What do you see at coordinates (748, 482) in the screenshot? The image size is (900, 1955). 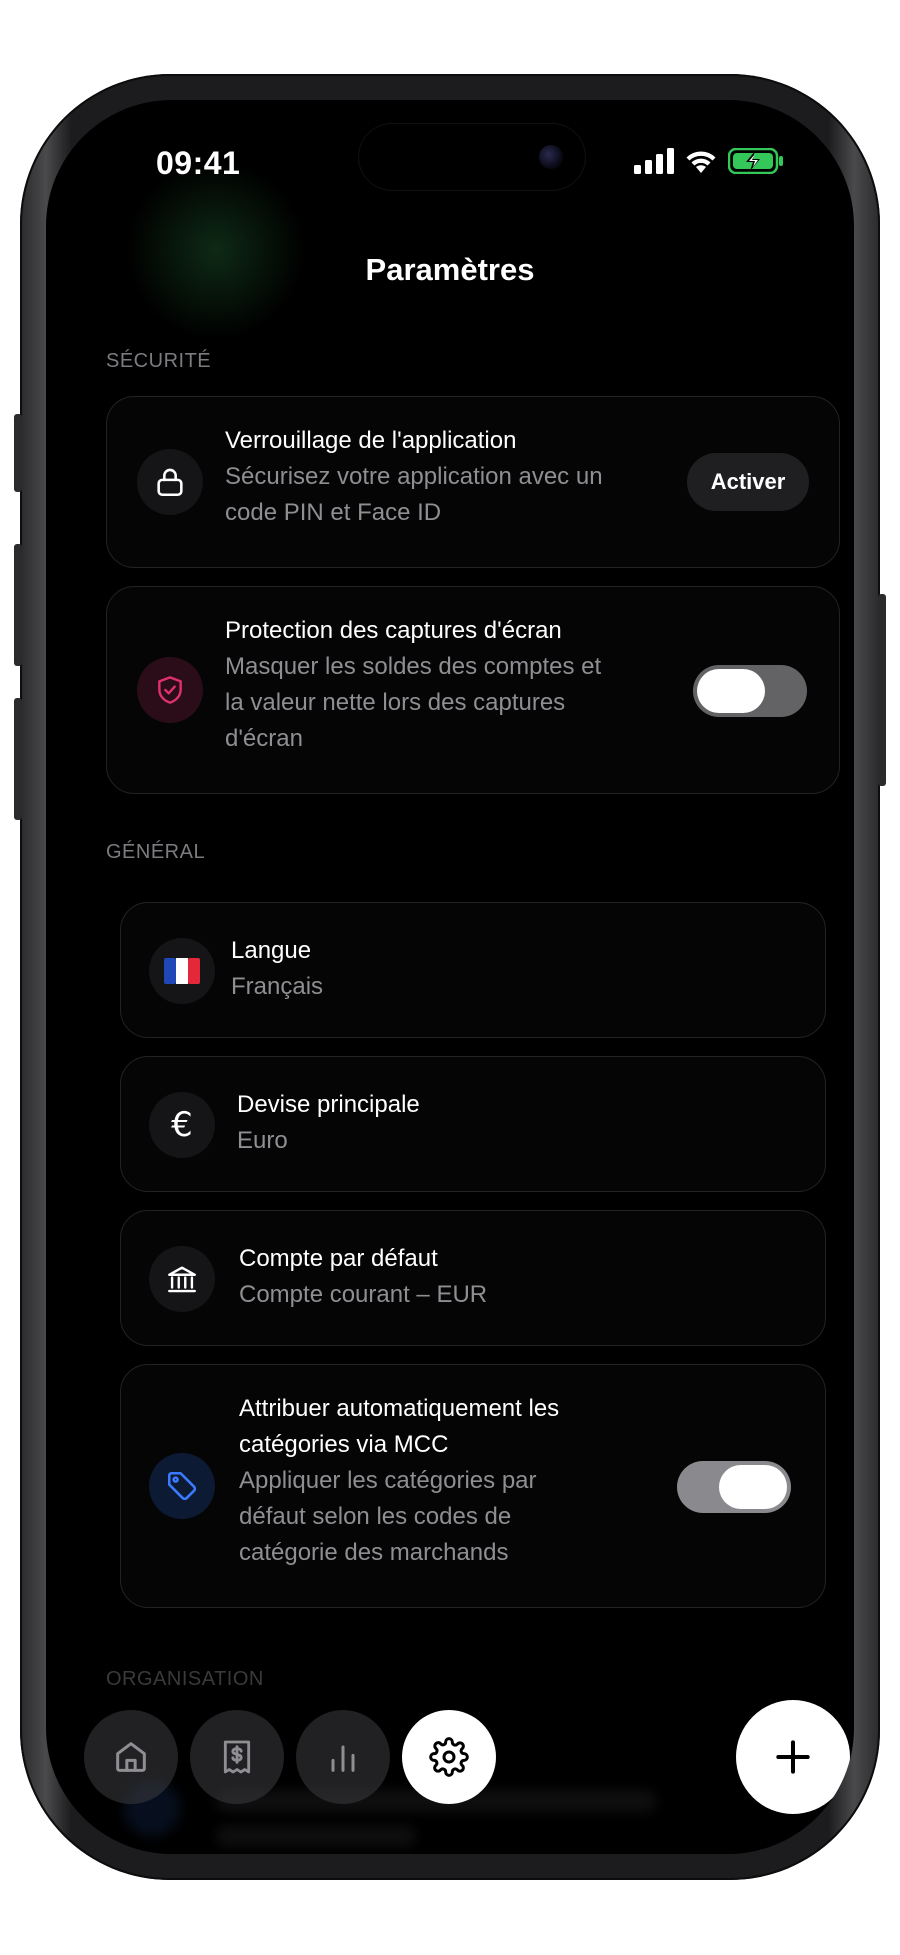 I see `activate-app-lock-button: Activer` at bounding box center [748, 482].